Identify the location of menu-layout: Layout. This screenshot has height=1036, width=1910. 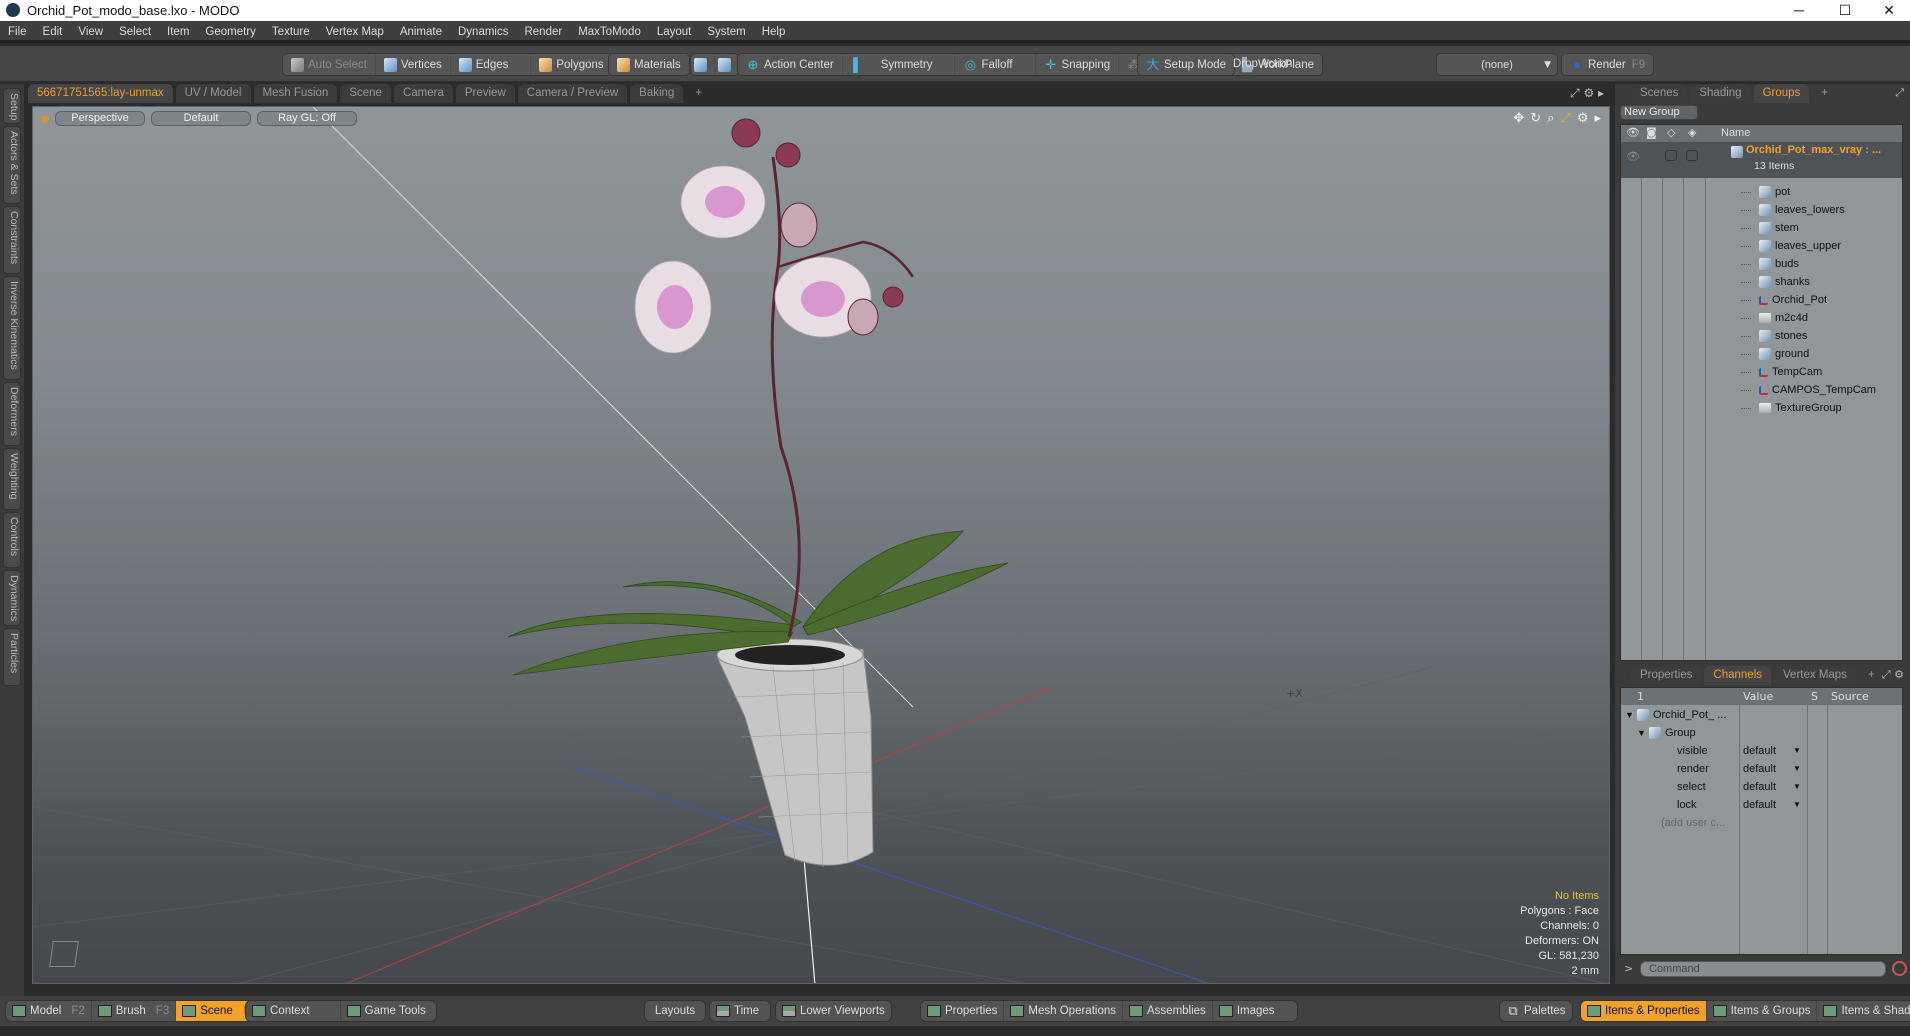
(674, 32).